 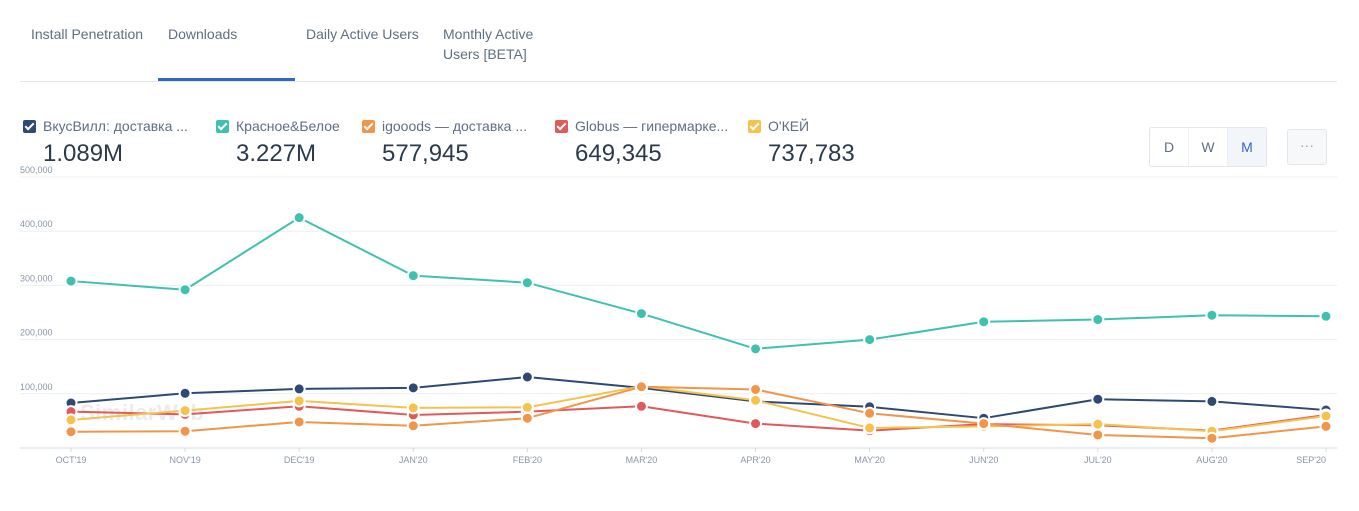 I want to click on x-tick-label: SEP'20, so click(x=1311, y=460).